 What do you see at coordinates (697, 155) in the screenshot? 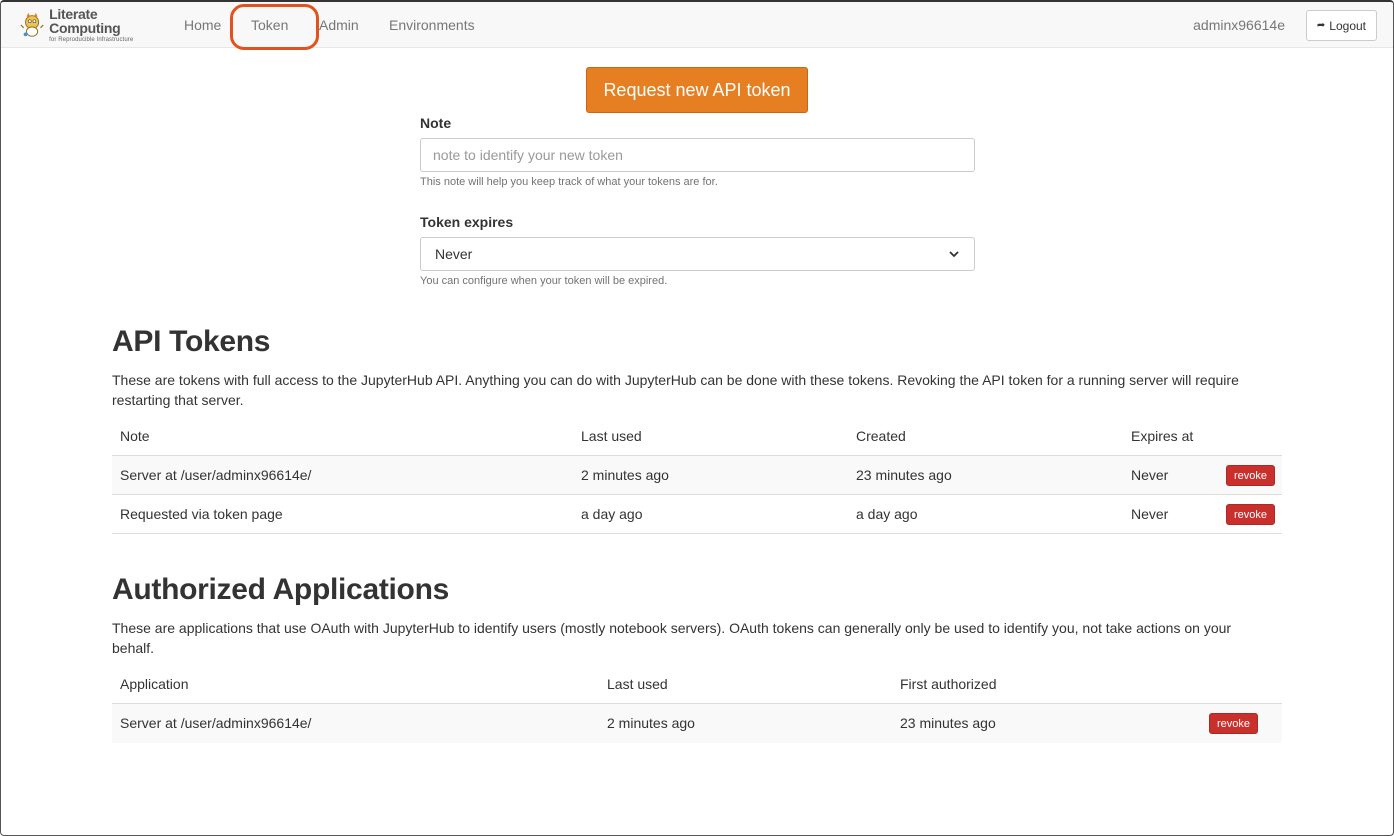
I see `note-input` at bounding box center [697, 155].